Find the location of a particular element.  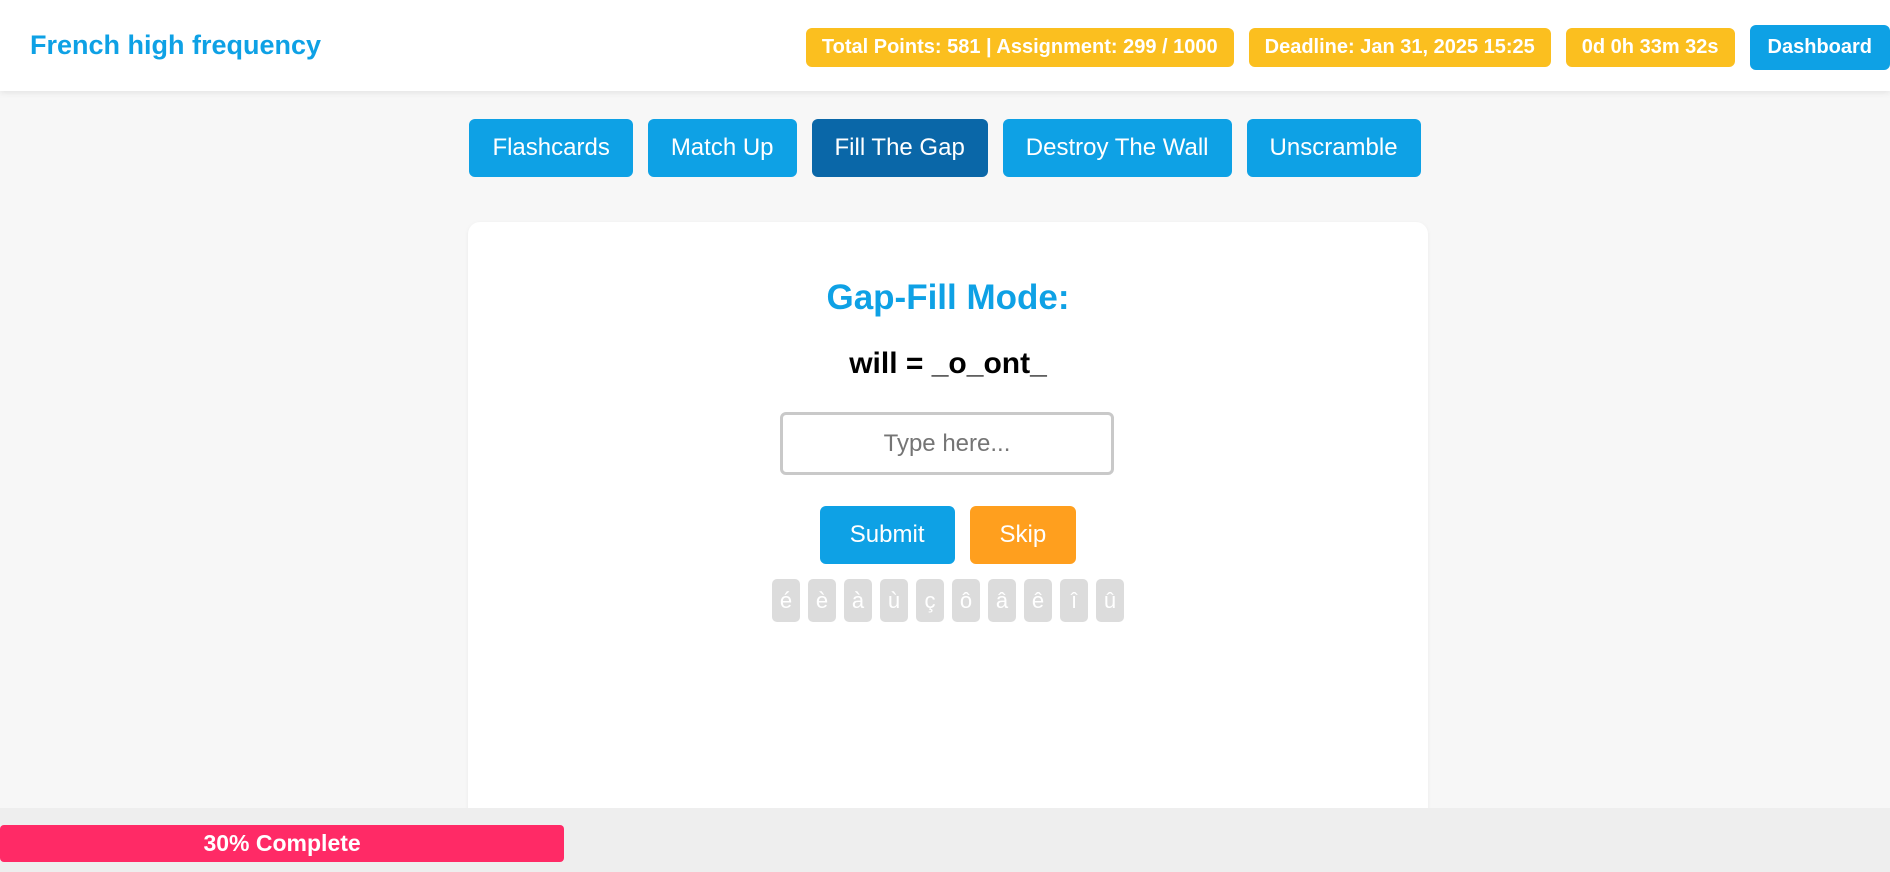

action-buttons: Submit Skip is located at coordinates (948, 535).